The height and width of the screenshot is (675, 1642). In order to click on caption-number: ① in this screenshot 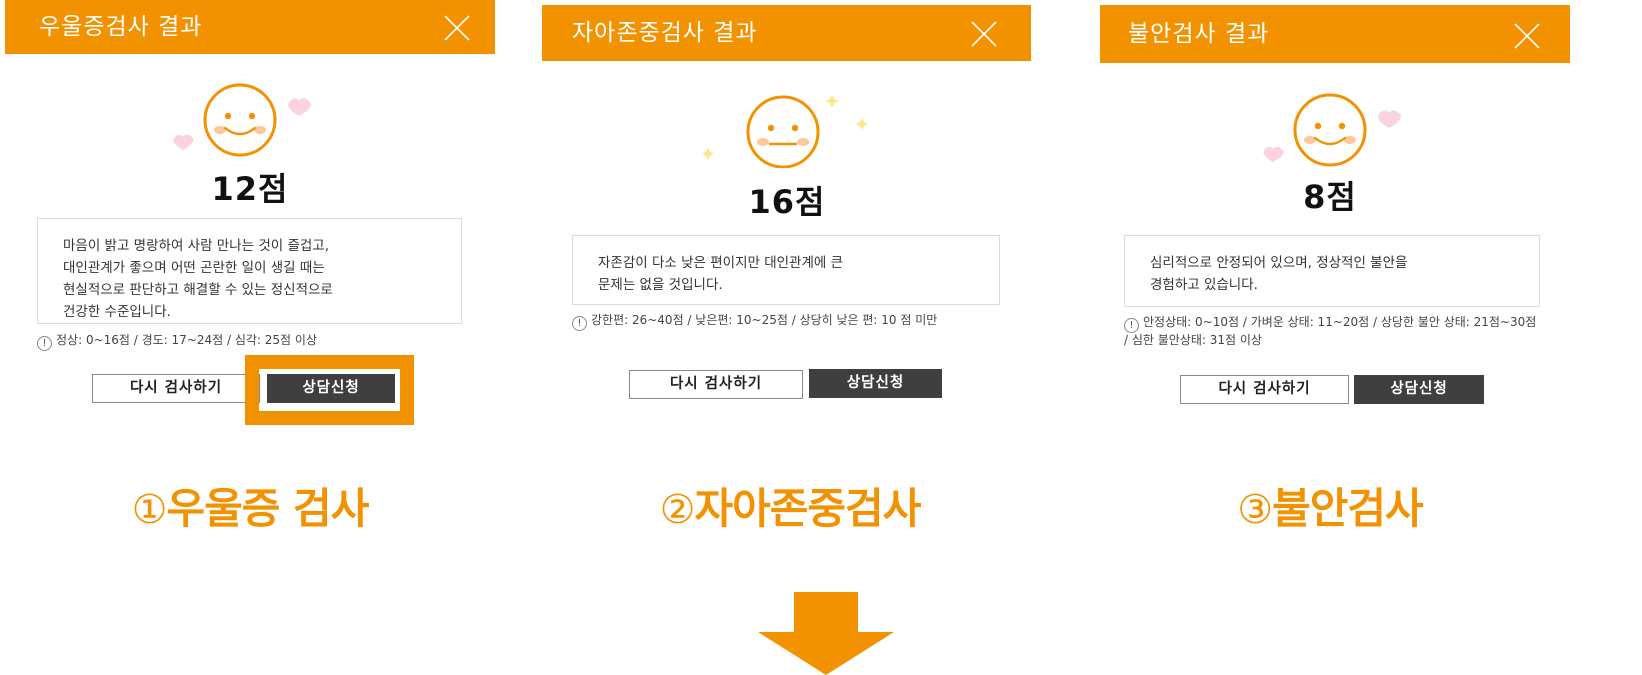, I will do `click(149, 510)`.